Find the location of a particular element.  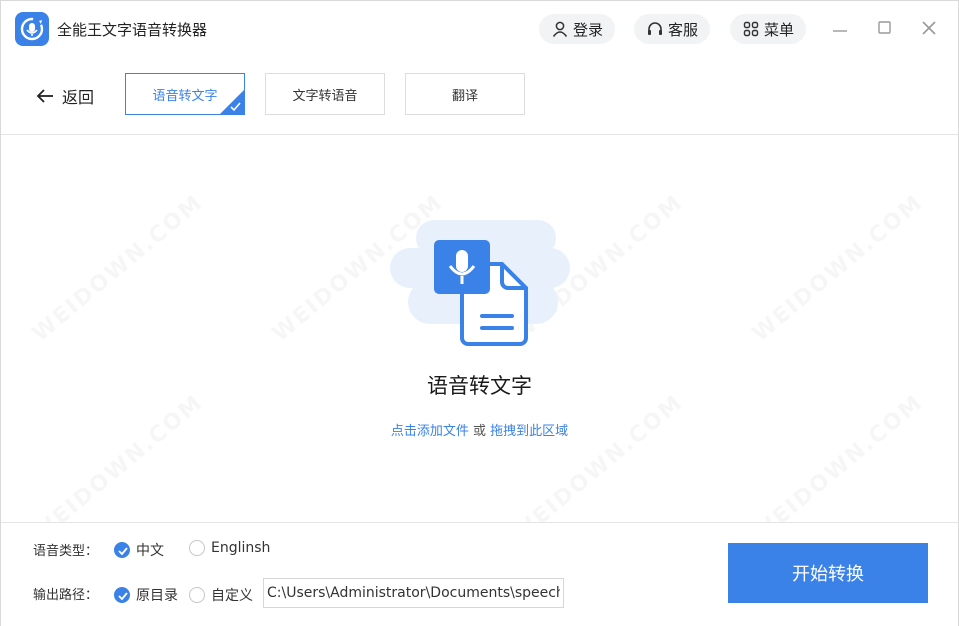

tab-label: 翻译 is located at coordinates (464, 96).